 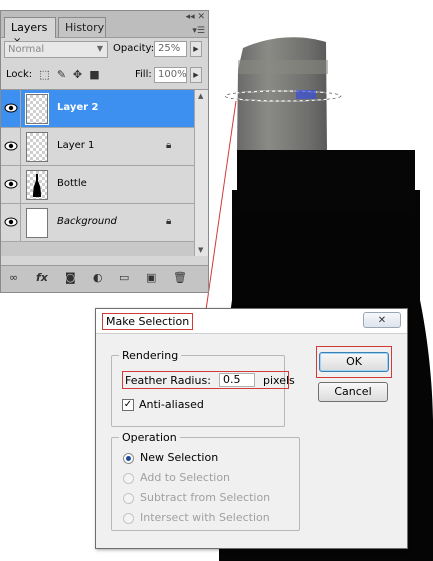 What do you see at coordinates (148, 321) in the screenshot?
I see `dialog-title: Make Selection` at bounding box center [148, 321].